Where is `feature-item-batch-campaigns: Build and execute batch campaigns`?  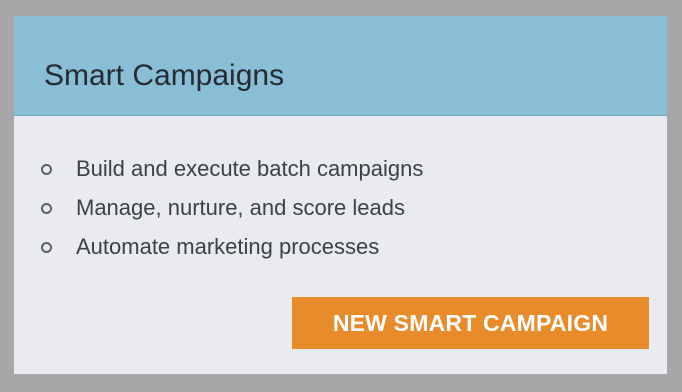
feature-item-batch-campaigns: Build and execute batch campaigns is located at coordinates (232, 173).